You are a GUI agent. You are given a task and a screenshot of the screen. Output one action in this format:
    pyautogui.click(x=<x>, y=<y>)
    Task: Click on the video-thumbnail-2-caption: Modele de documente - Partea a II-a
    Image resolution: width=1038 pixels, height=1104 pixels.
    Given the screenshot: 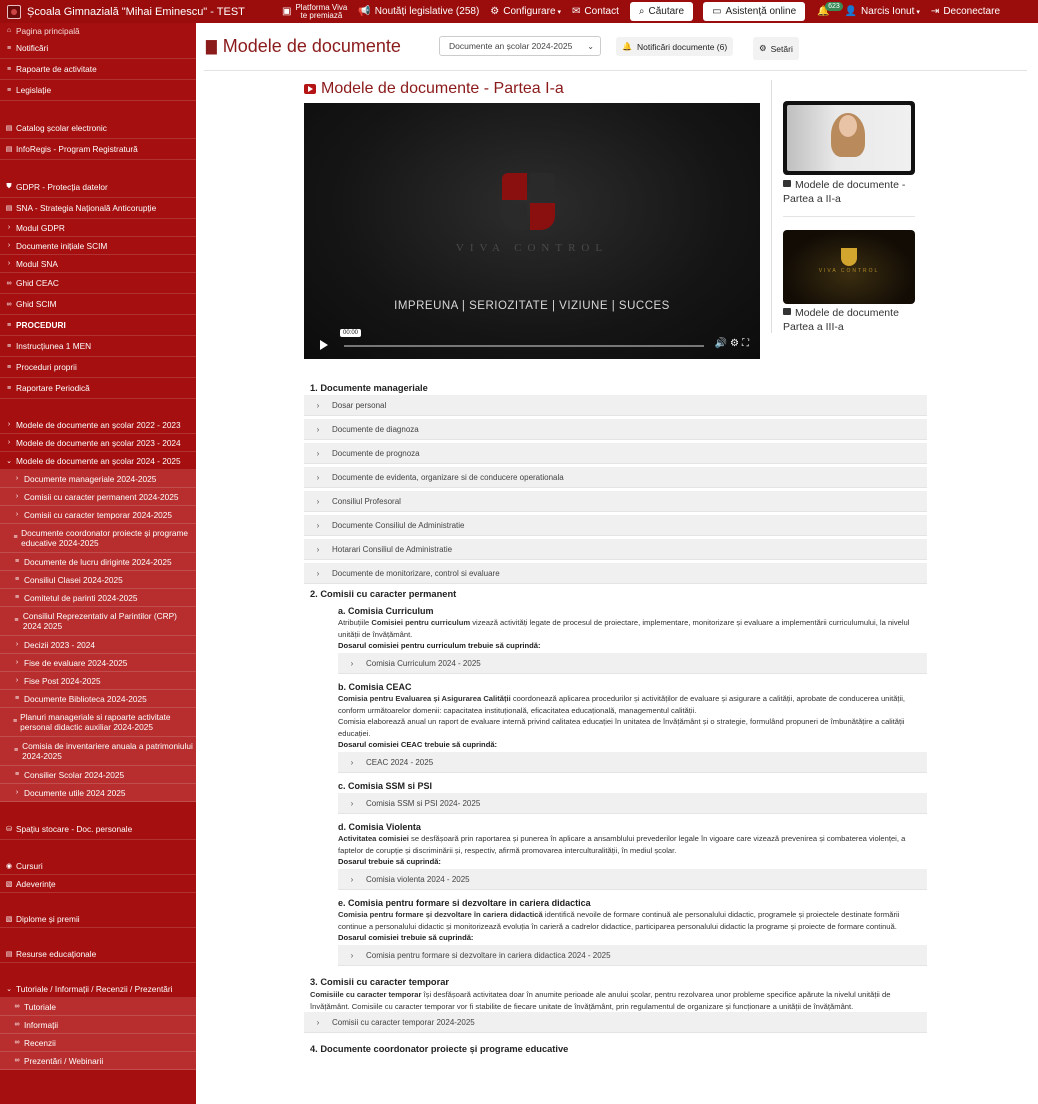 What is the action you would take?
    pyautogui.click(x=850, y=192)
    